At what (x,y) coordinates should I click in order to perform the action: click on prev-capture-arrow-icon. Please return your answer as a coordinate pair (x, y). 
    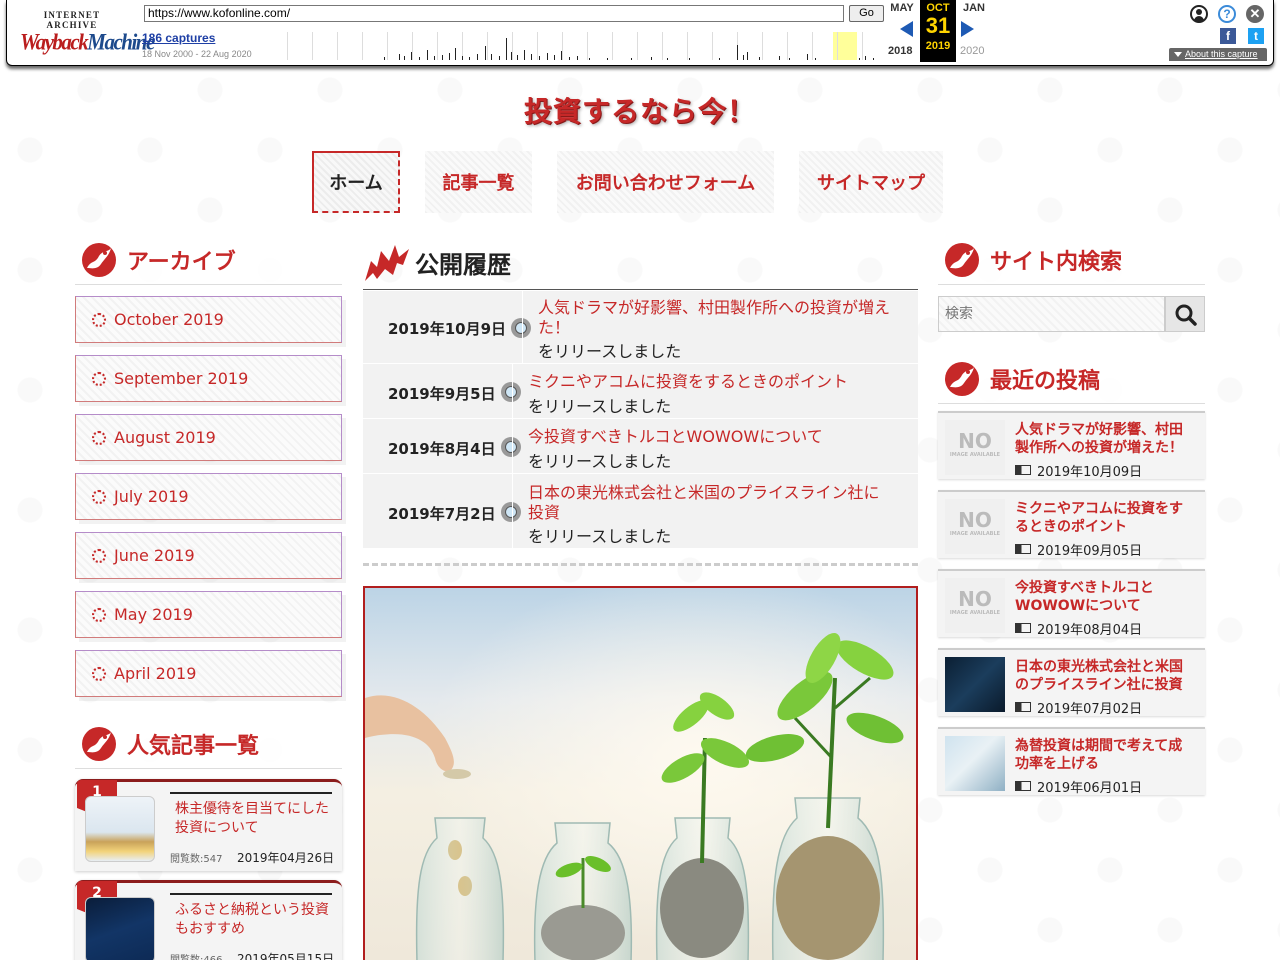
    Looking at the image, I should click on (906, 29).